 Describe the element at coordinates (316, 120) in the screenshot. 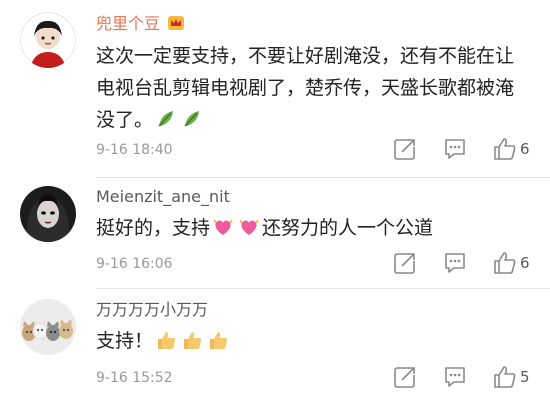

I see `comment-text-line: 没了。` at that location.